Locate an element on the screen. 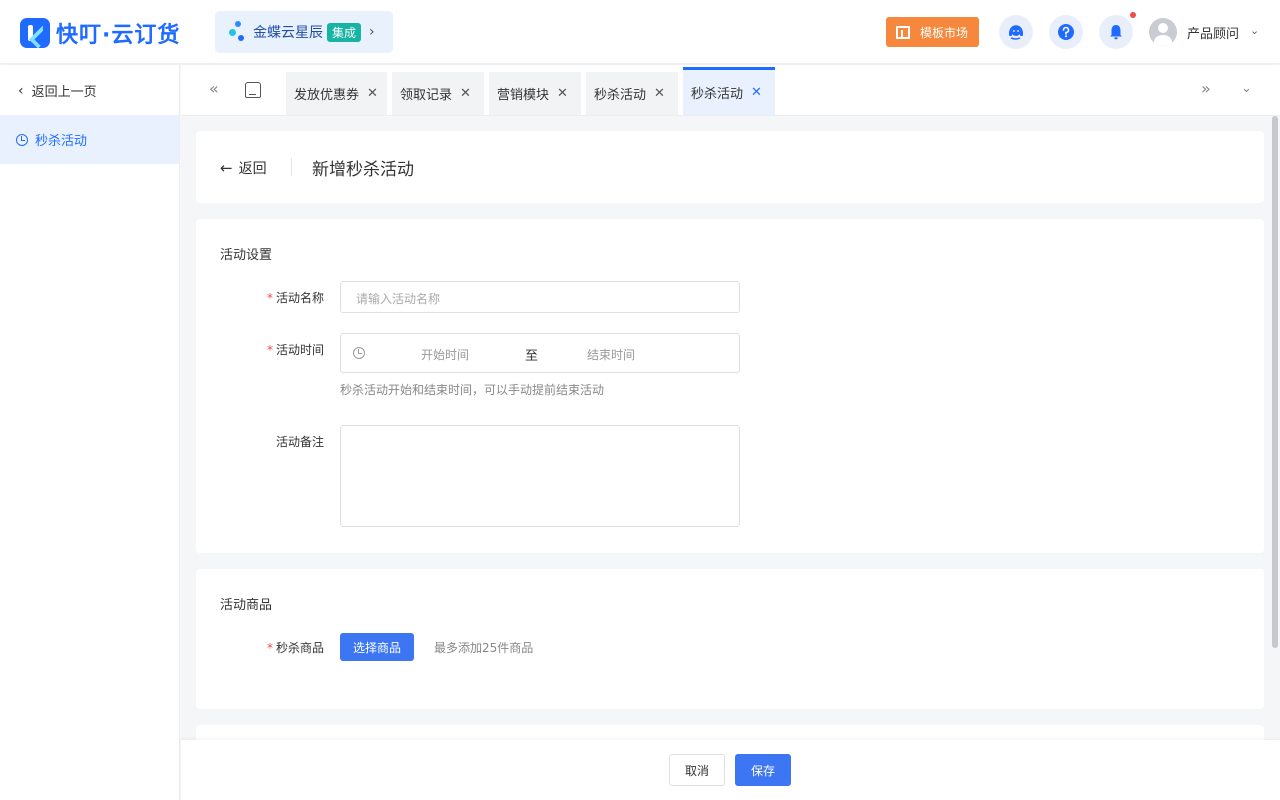 Image resolution: width=1280 pixels, height=800 pixels. activity-time-range-picker: 开始时间 至 结束时间 is located at coordinates (540, 353).